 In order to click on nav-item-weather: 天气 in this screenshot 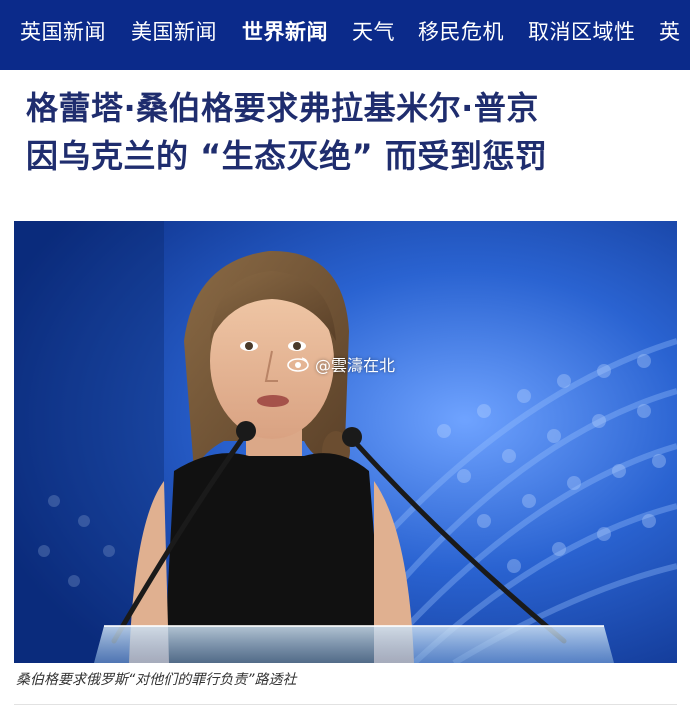, I will do `click(373, 32)`.